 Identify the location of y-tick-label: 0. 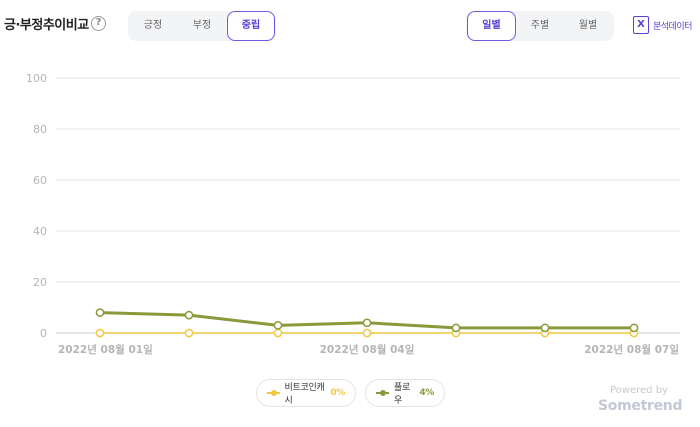
(43, 333).